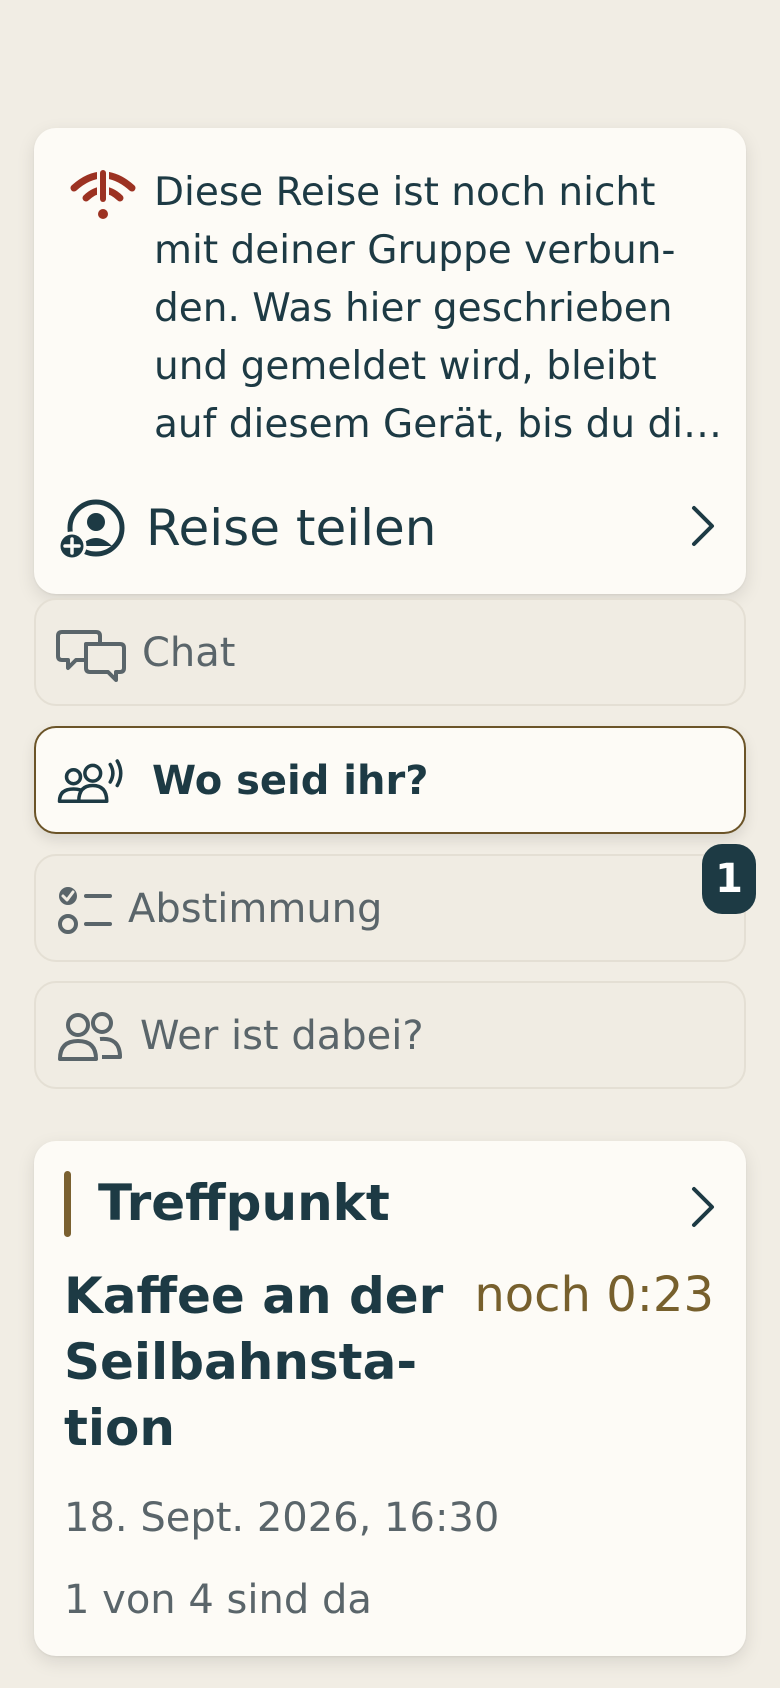 This screenshot has height=1688, width=780. Describe the element at coordinates (103, 193) in the screenshot. I see `wifi-off-icon` at that location.